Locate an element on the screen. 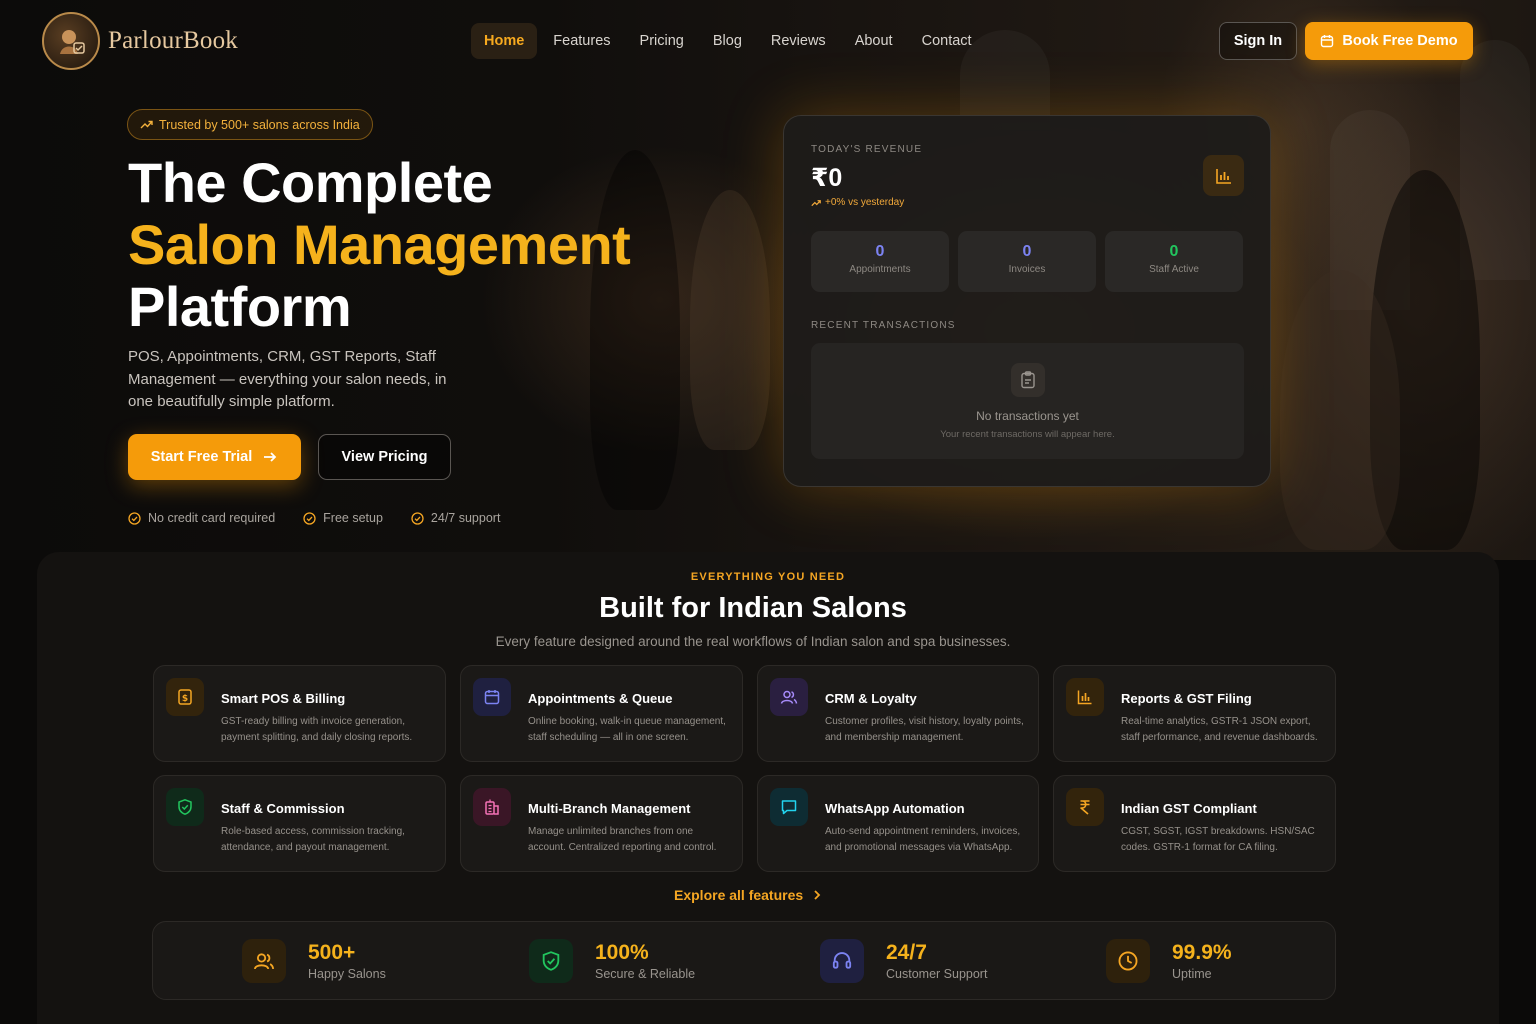 The width and height of the screenshot is (1536, 1024). start-free-trial-button: Start Free Trial is located at coordinates (214, 457).